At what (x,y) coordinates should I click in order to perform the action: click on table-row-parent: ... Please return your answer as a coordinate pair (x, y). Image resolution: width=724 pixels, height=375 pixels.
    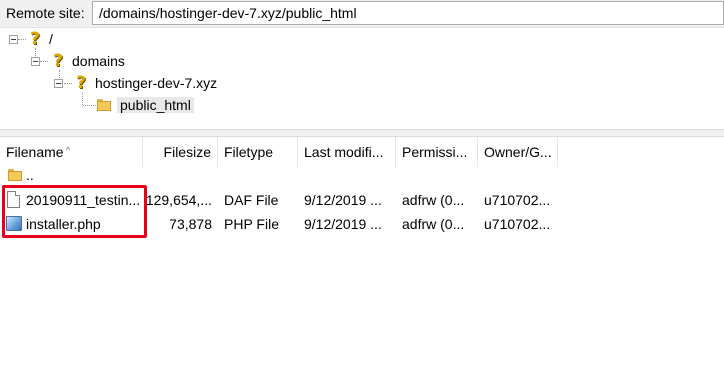
    Looking at the image, I should click on (362, 177).